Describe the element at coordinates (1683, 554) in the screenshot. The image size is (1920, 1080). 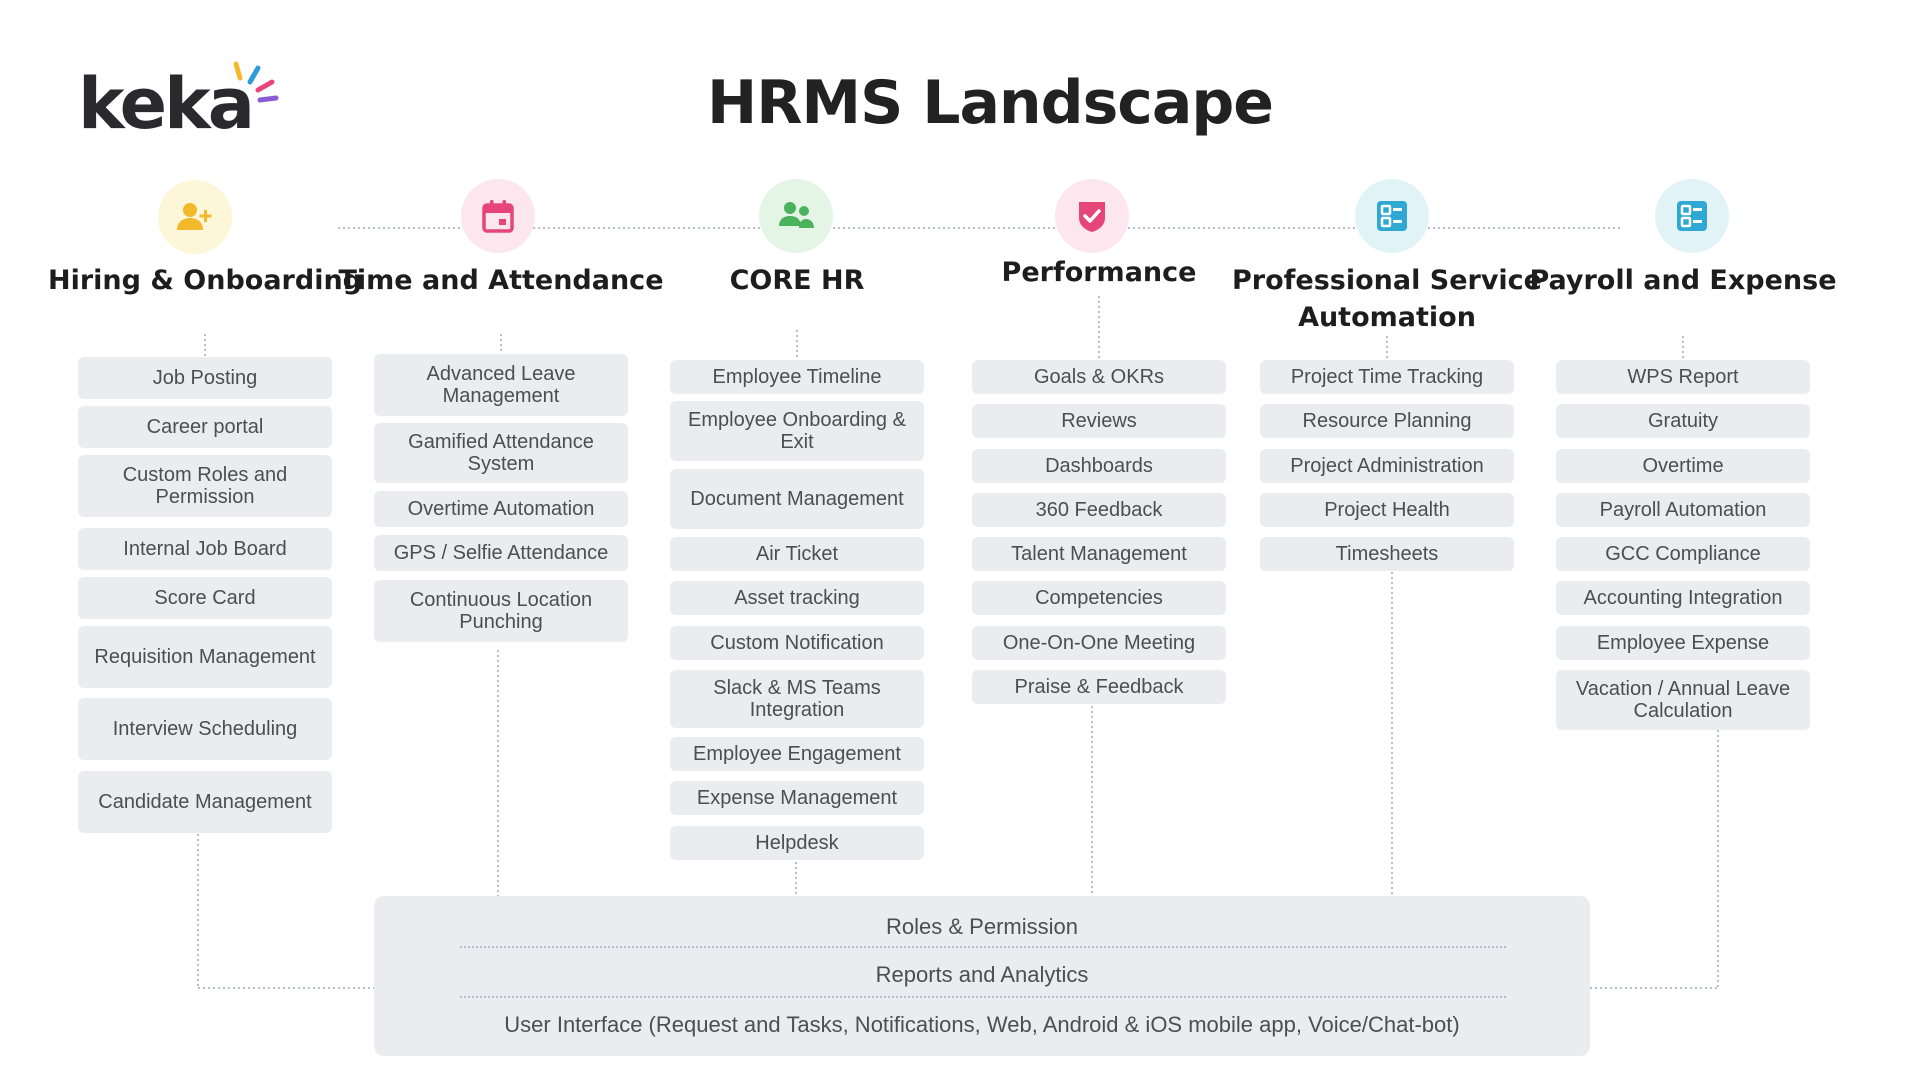
I see `module-item: GCC Compliance` at that location.